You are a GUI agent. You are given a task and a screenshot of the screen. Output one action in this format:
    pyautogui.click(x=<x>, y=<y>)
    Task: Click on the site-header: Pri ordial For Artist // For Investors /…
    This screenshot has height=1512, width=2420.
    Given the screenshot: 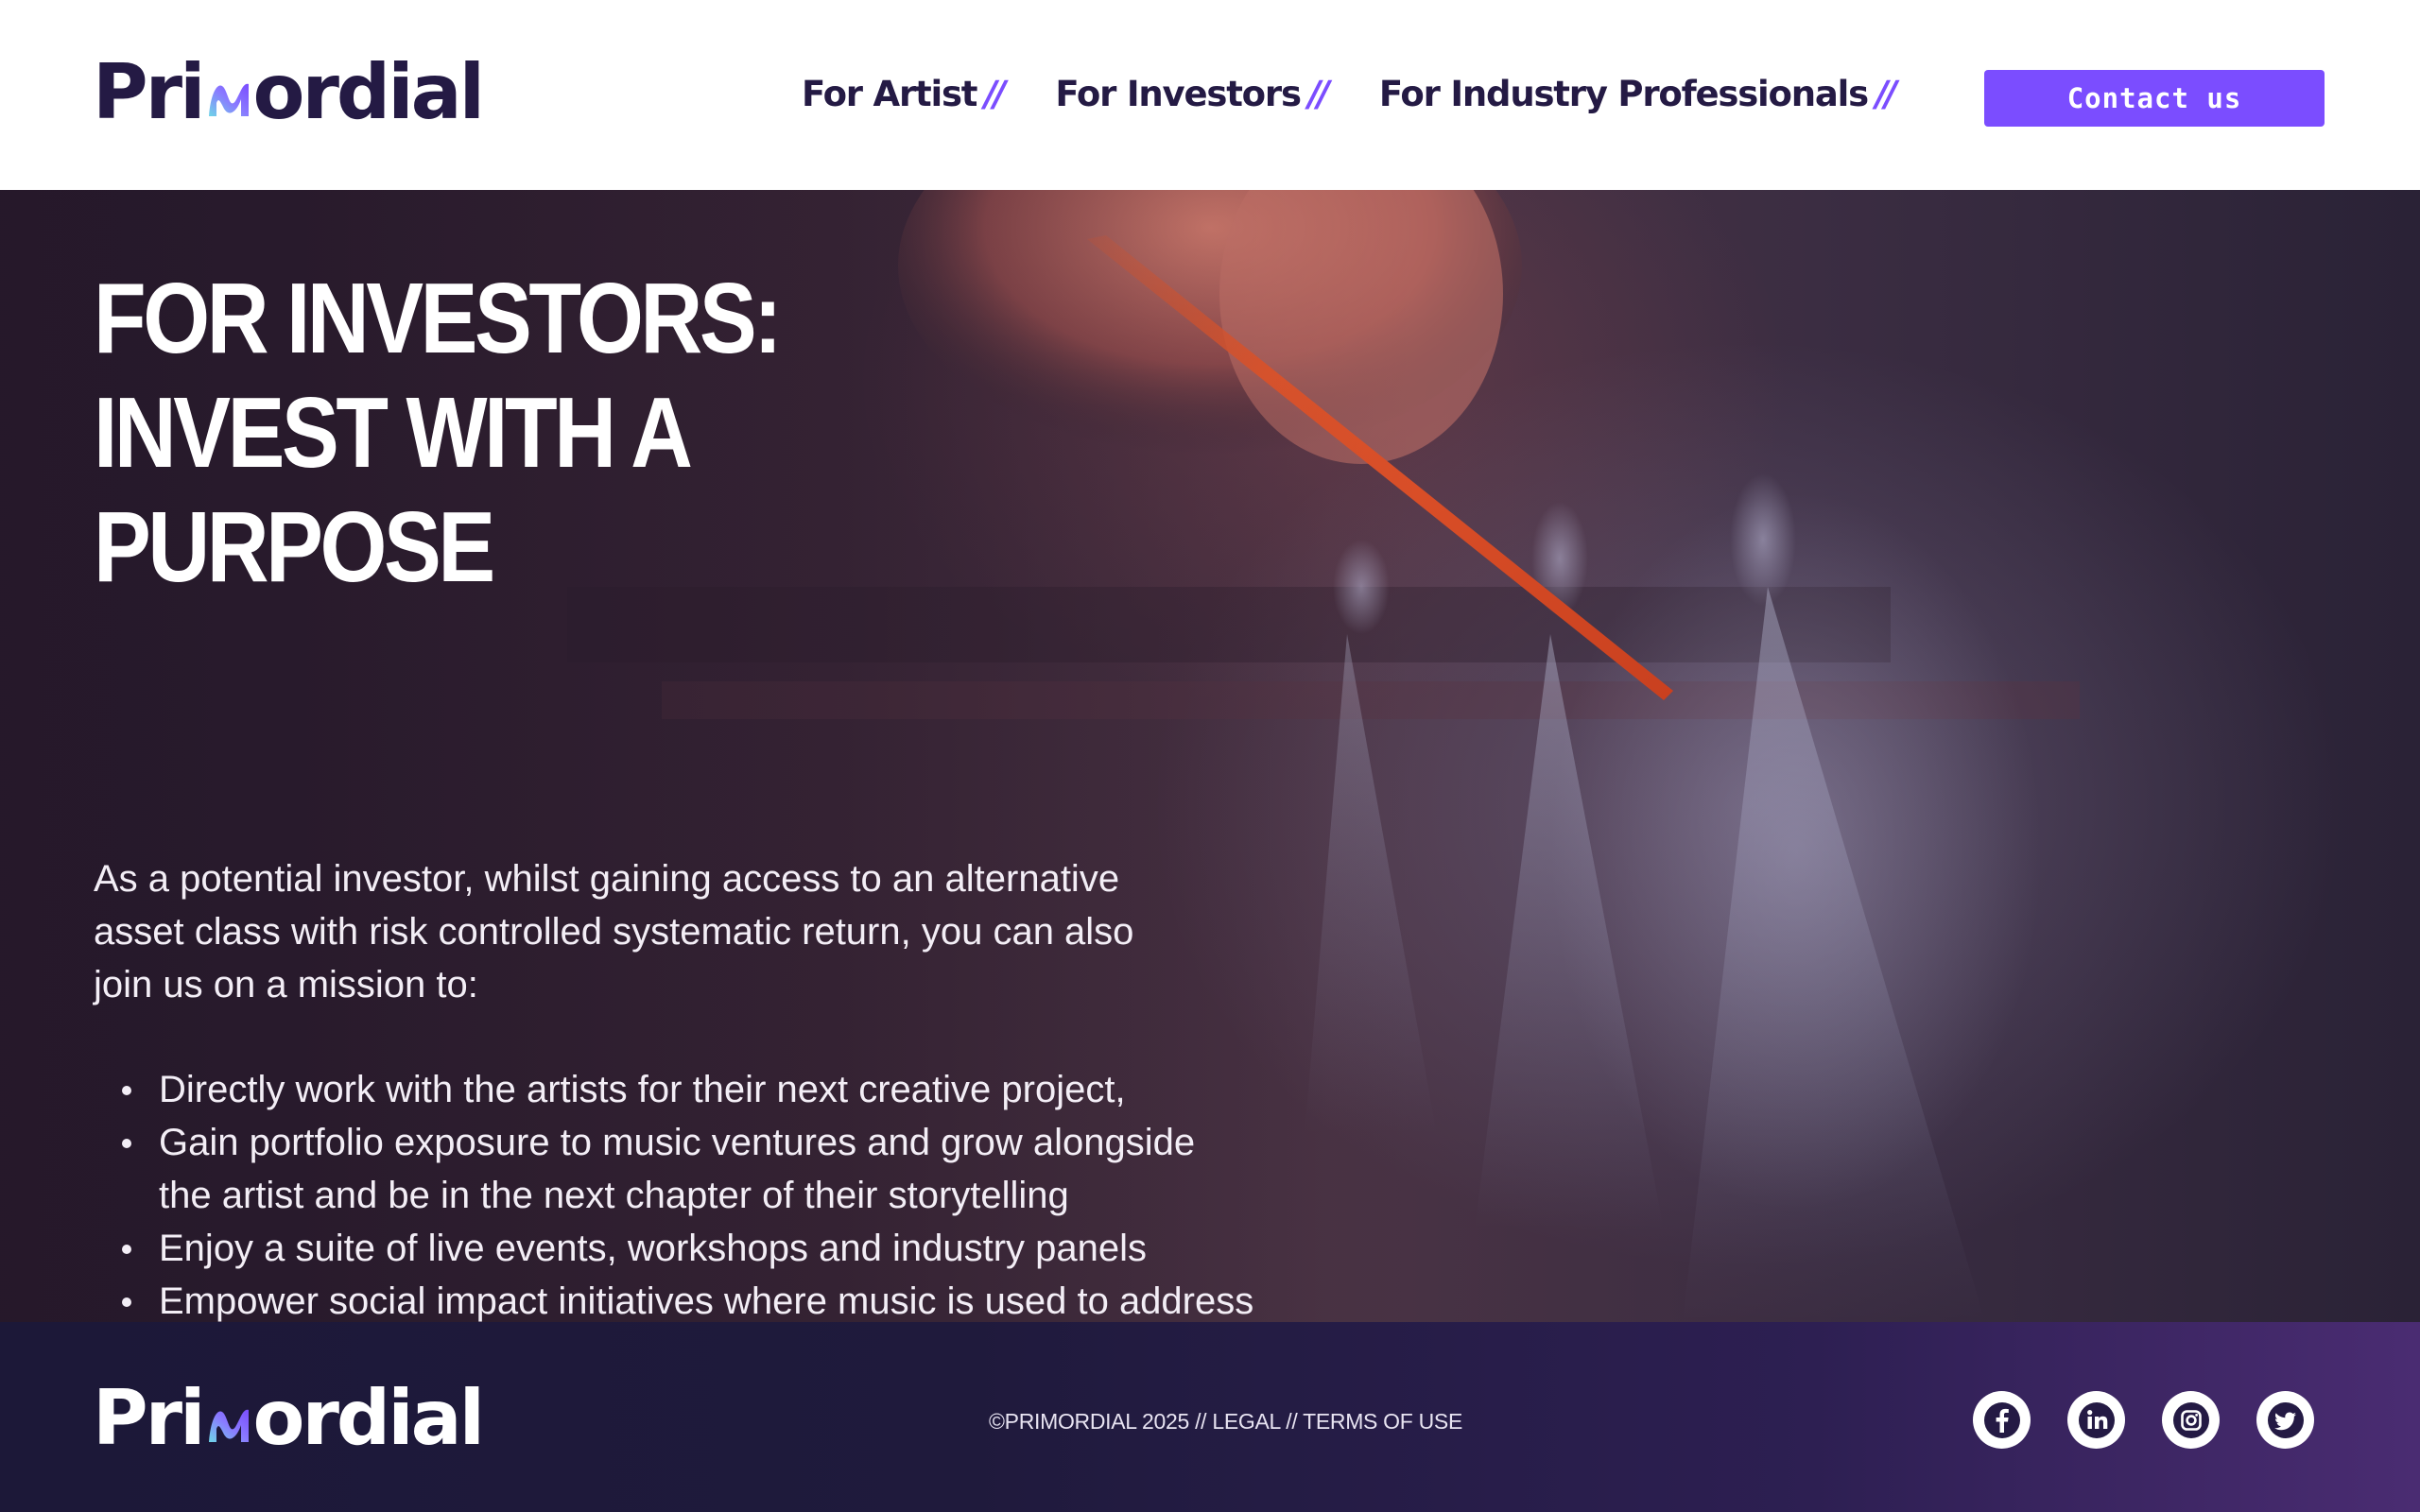 What is the action you would take?
    pyautogui.click(x=1210, y=95)
    